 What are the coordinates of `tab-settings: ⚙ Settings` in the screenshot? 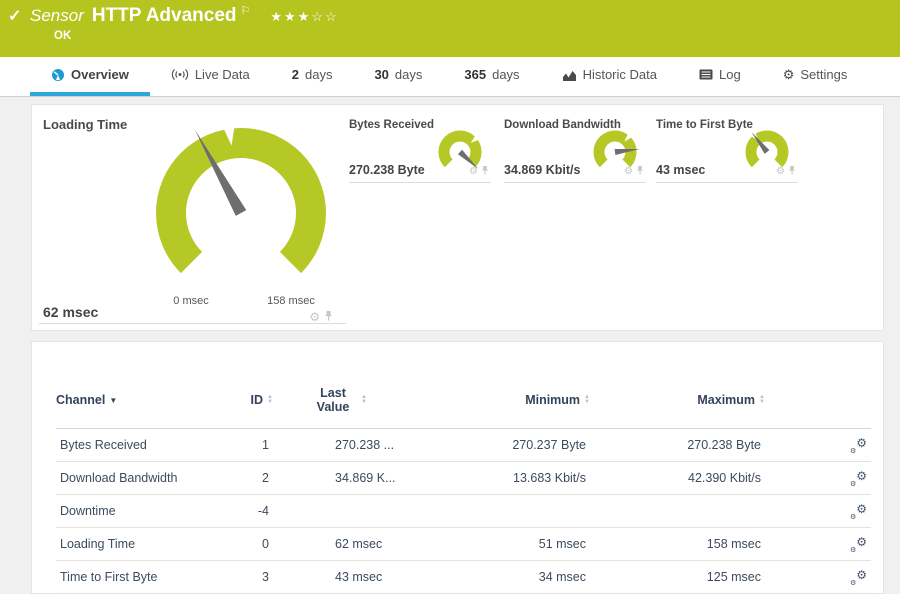 It's located at (815, 76).